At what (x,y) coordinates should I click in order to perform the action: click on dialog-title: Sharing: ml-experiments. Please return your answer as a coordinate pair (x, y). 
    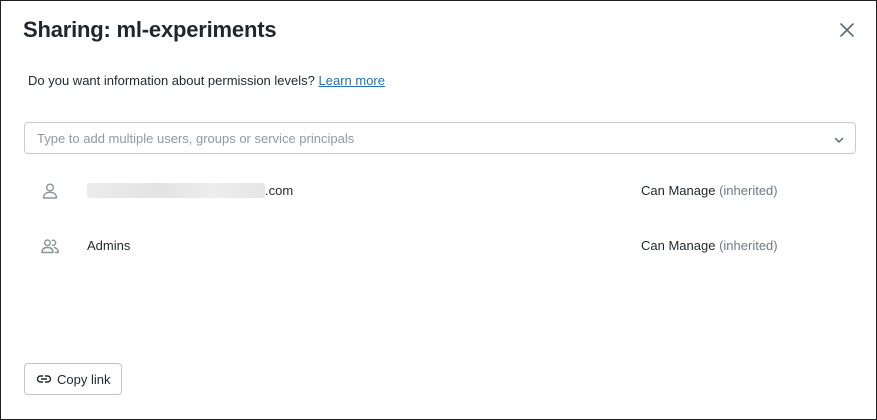
    Looking at the image, I should click on (150, 29).